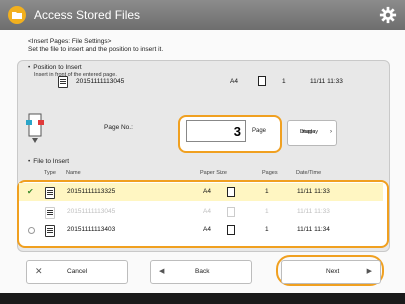 The height and width of the screenshot is (304, 405). I want to click on arrow-right-icon: ▶, so click(369, 271).